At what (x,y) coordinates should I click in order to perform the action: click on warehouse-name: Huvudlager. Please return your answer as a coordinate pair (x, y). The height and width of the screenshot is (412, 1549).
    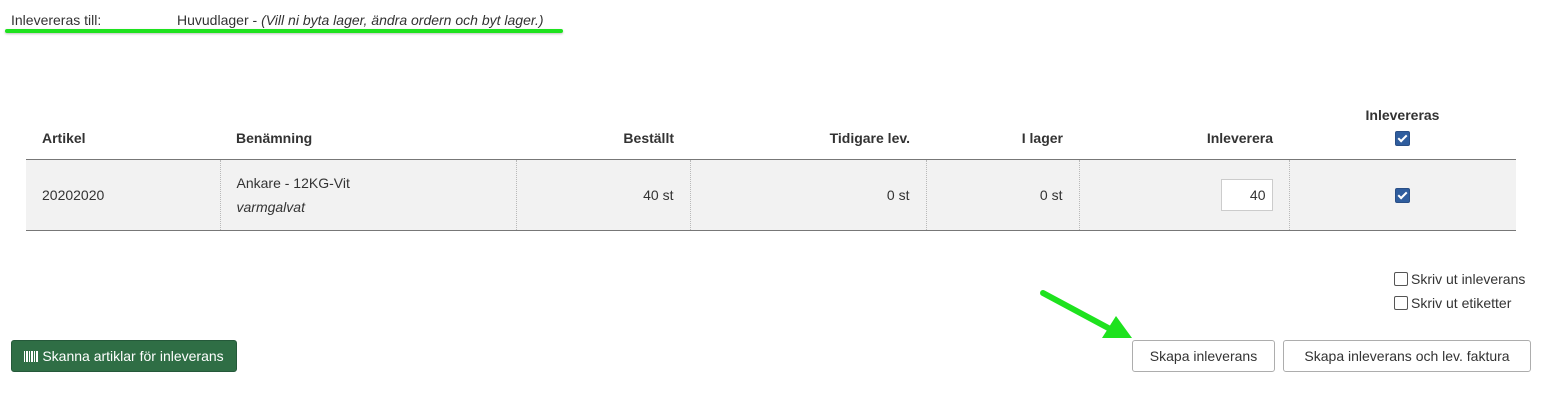
    Looking at the image, I should click on (213, 20).